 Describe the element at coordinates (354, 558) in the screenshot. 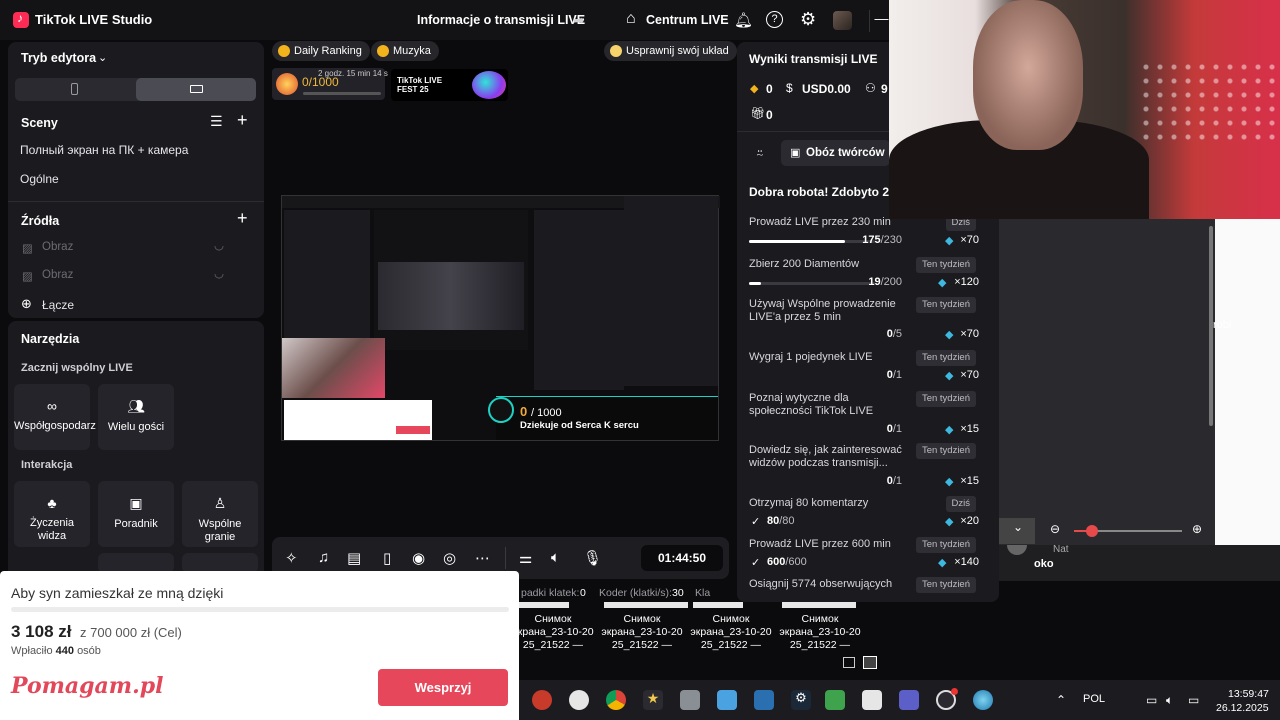

I see `gift-box-icon: ▤` at that location.